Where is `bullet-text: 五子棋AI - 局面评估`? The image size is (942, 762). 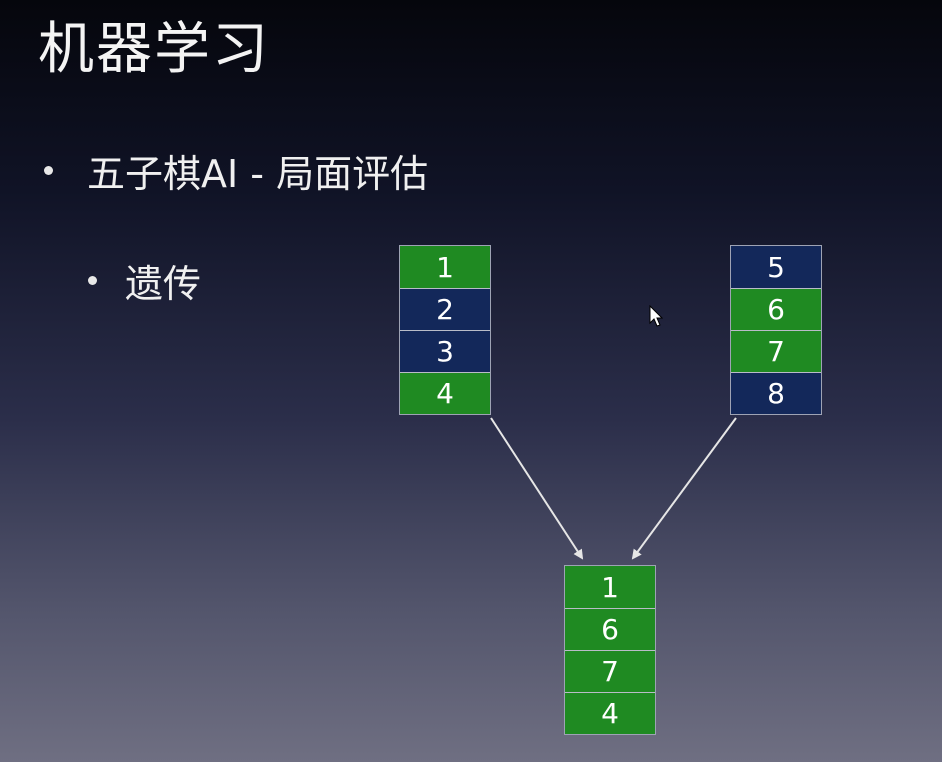 bullet-text: 五子棋AI - 局面评估 is located at coordinates (258, 173).